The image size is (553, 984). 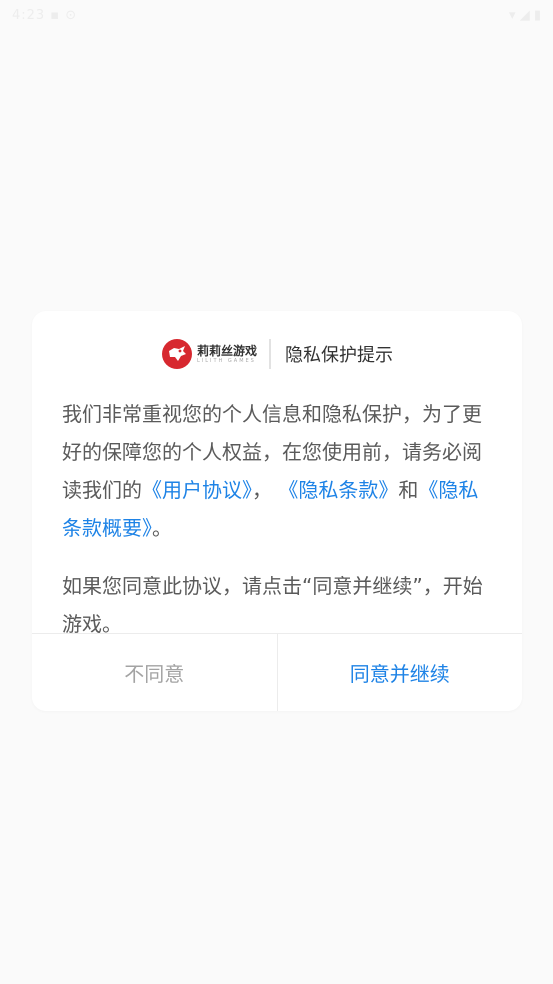 What do you see at coordinates (399, 672) in the screenshot?
I see `agree-continue-button: 同意并继续` at bounding box center [399, 672].